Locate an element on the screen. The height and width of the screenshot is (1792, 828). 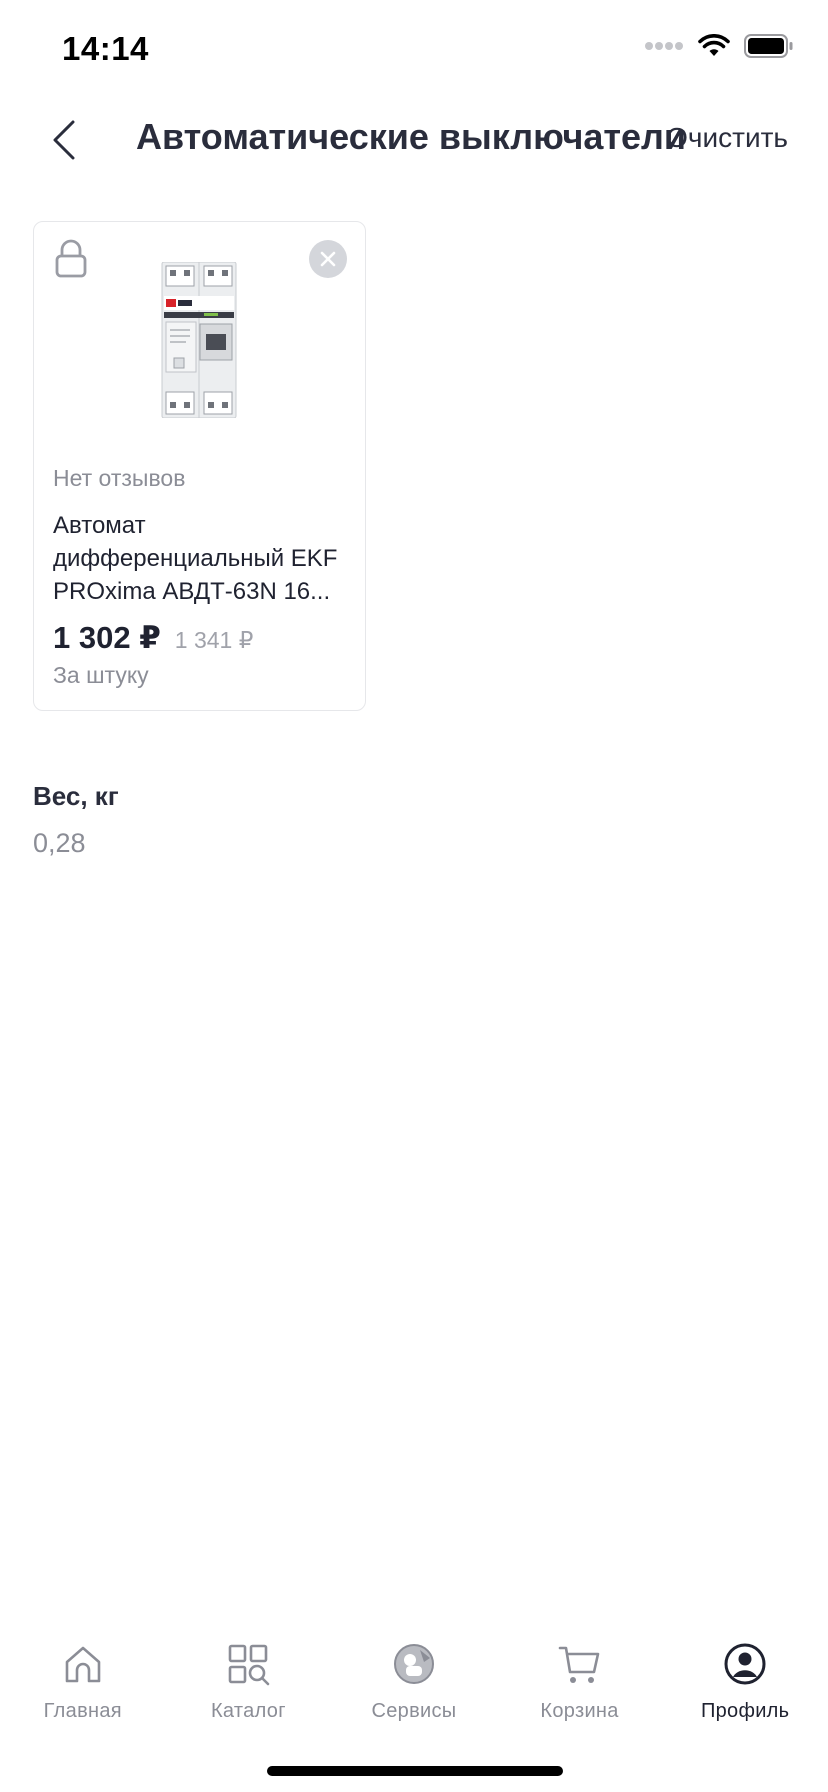
tab-label: Корзина is located at coordinates (579, 1711).